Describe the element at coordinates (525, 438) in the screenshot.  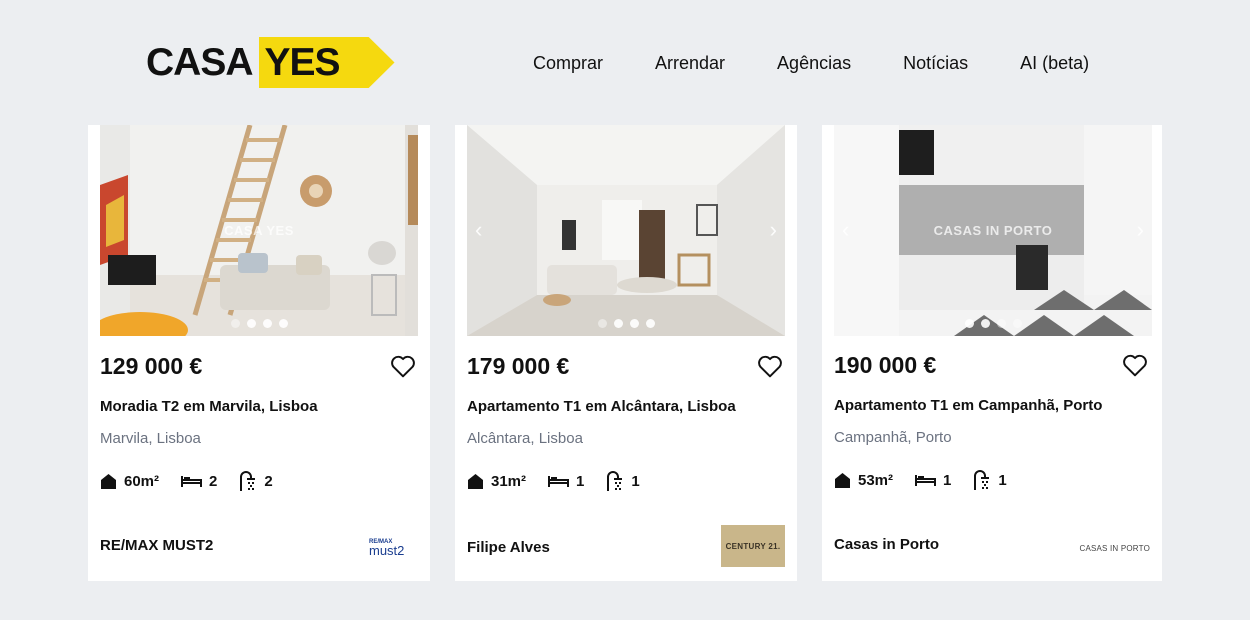
I see `listing-location: Alcântara, Lisboa` at that location.